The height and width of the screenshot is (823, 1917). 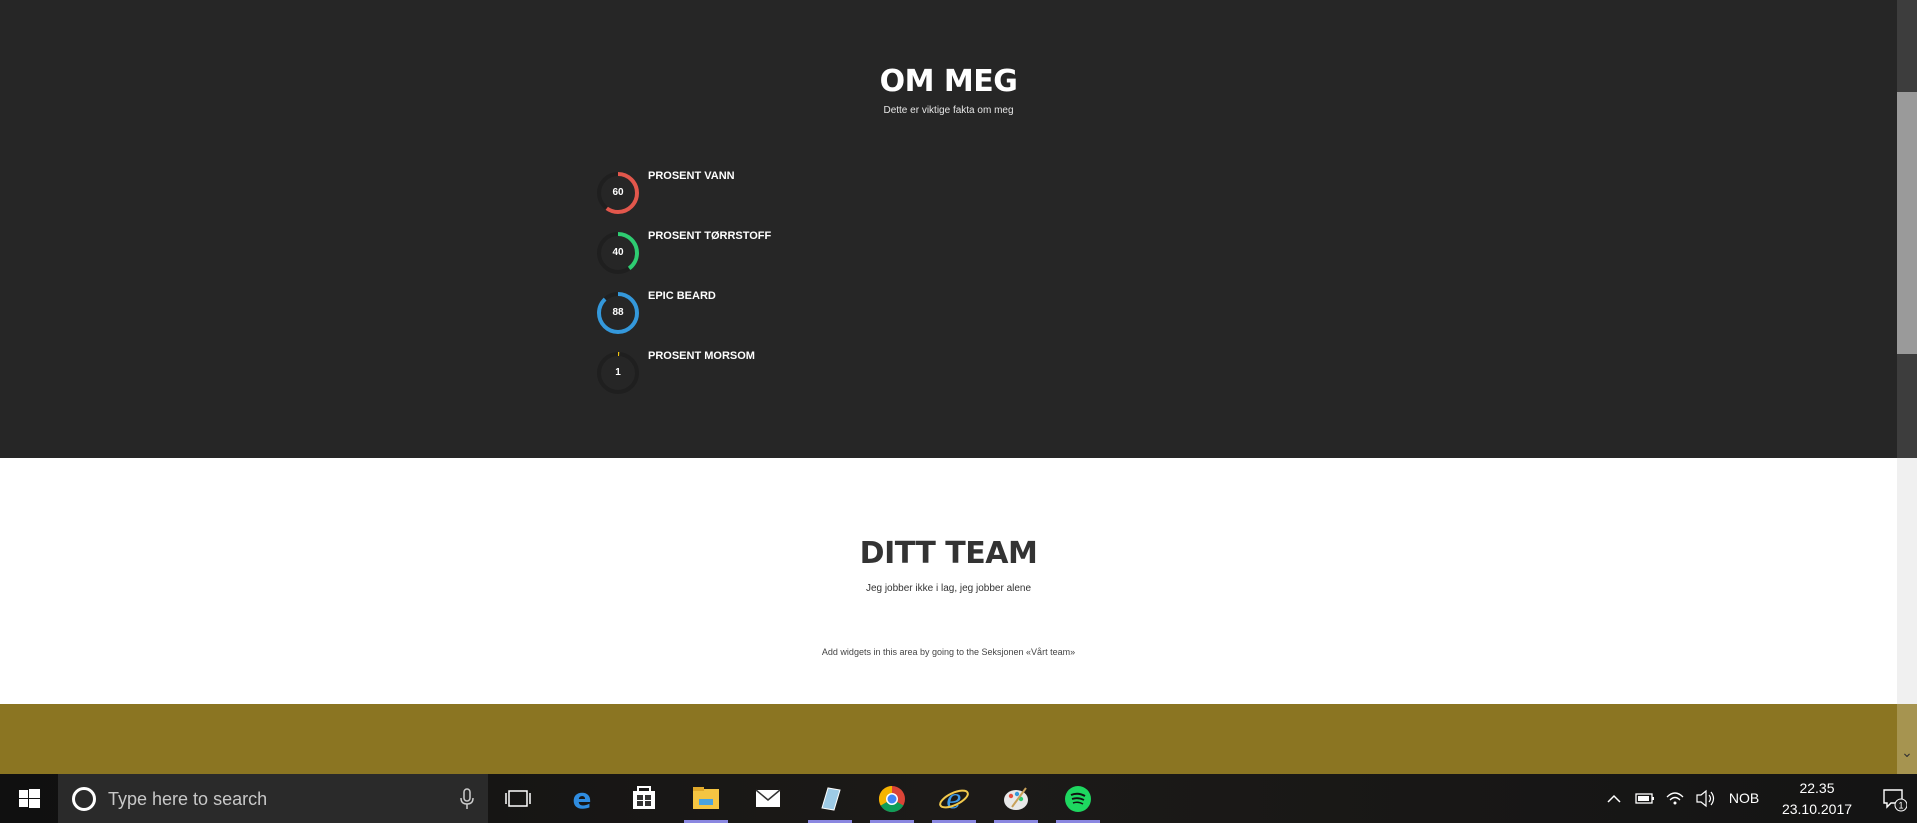 I want to click on task-view-icon, so click(x=518, y=798).